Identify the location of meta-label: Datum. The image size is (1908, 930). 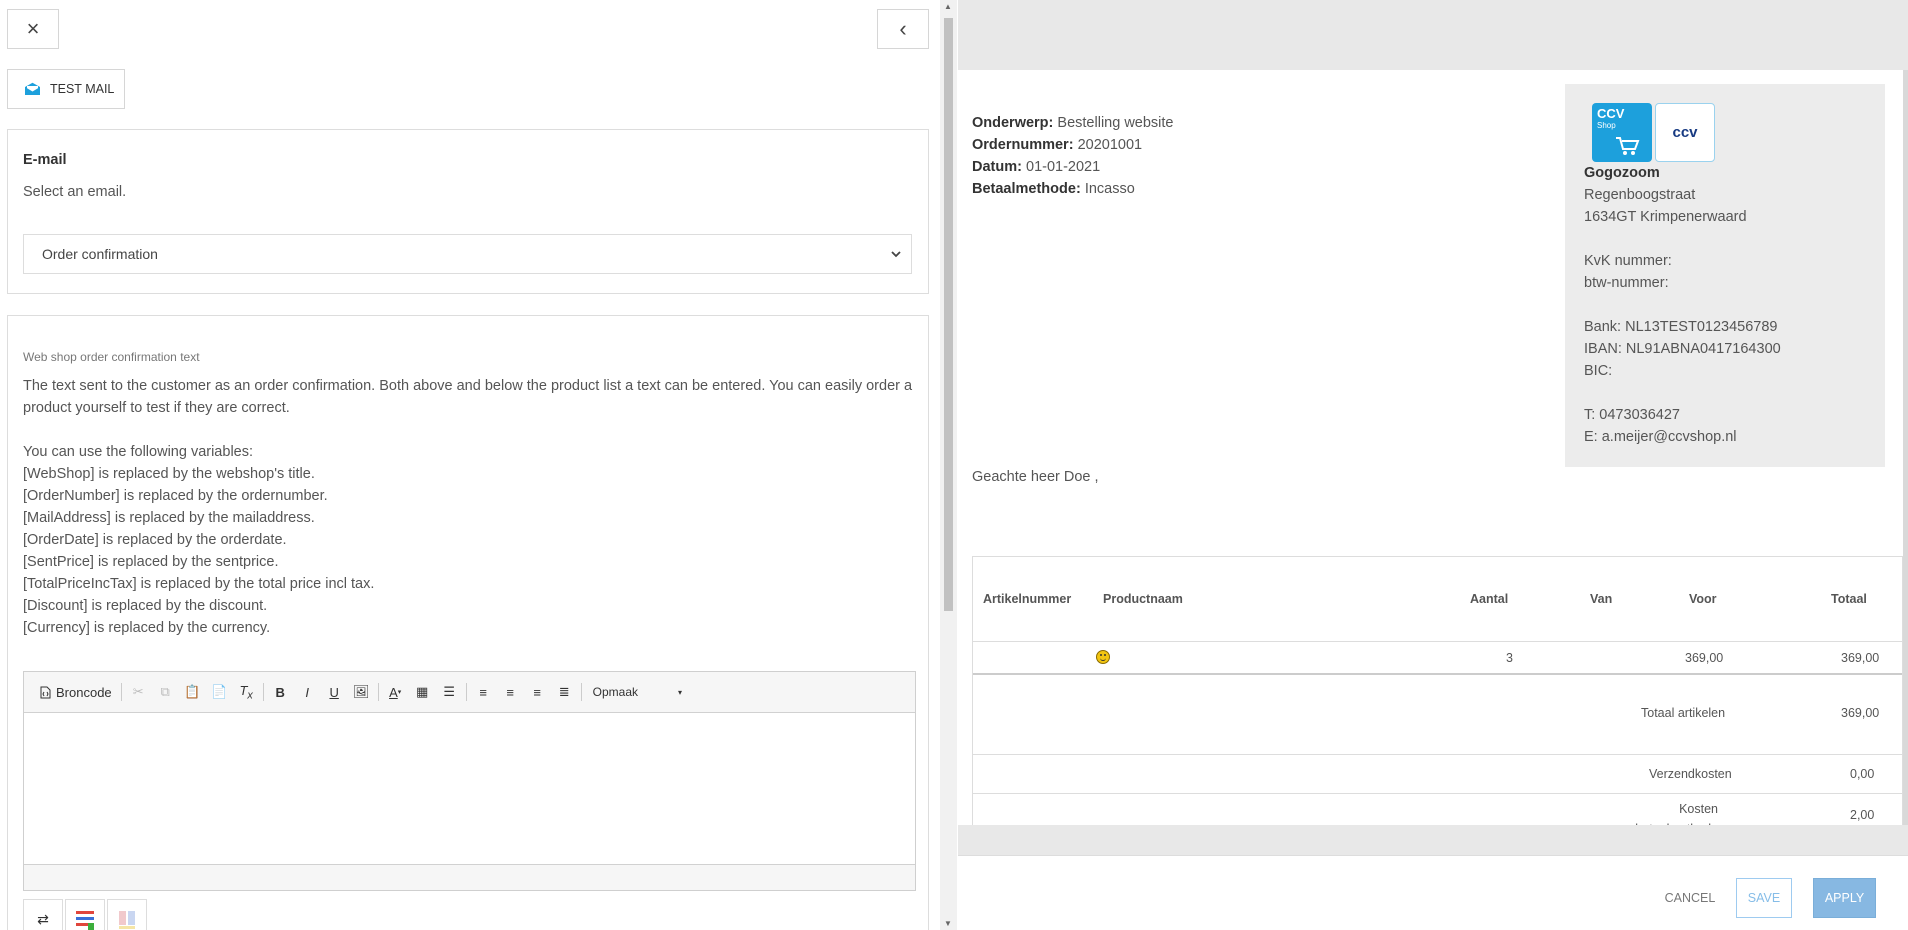
(995, 167).